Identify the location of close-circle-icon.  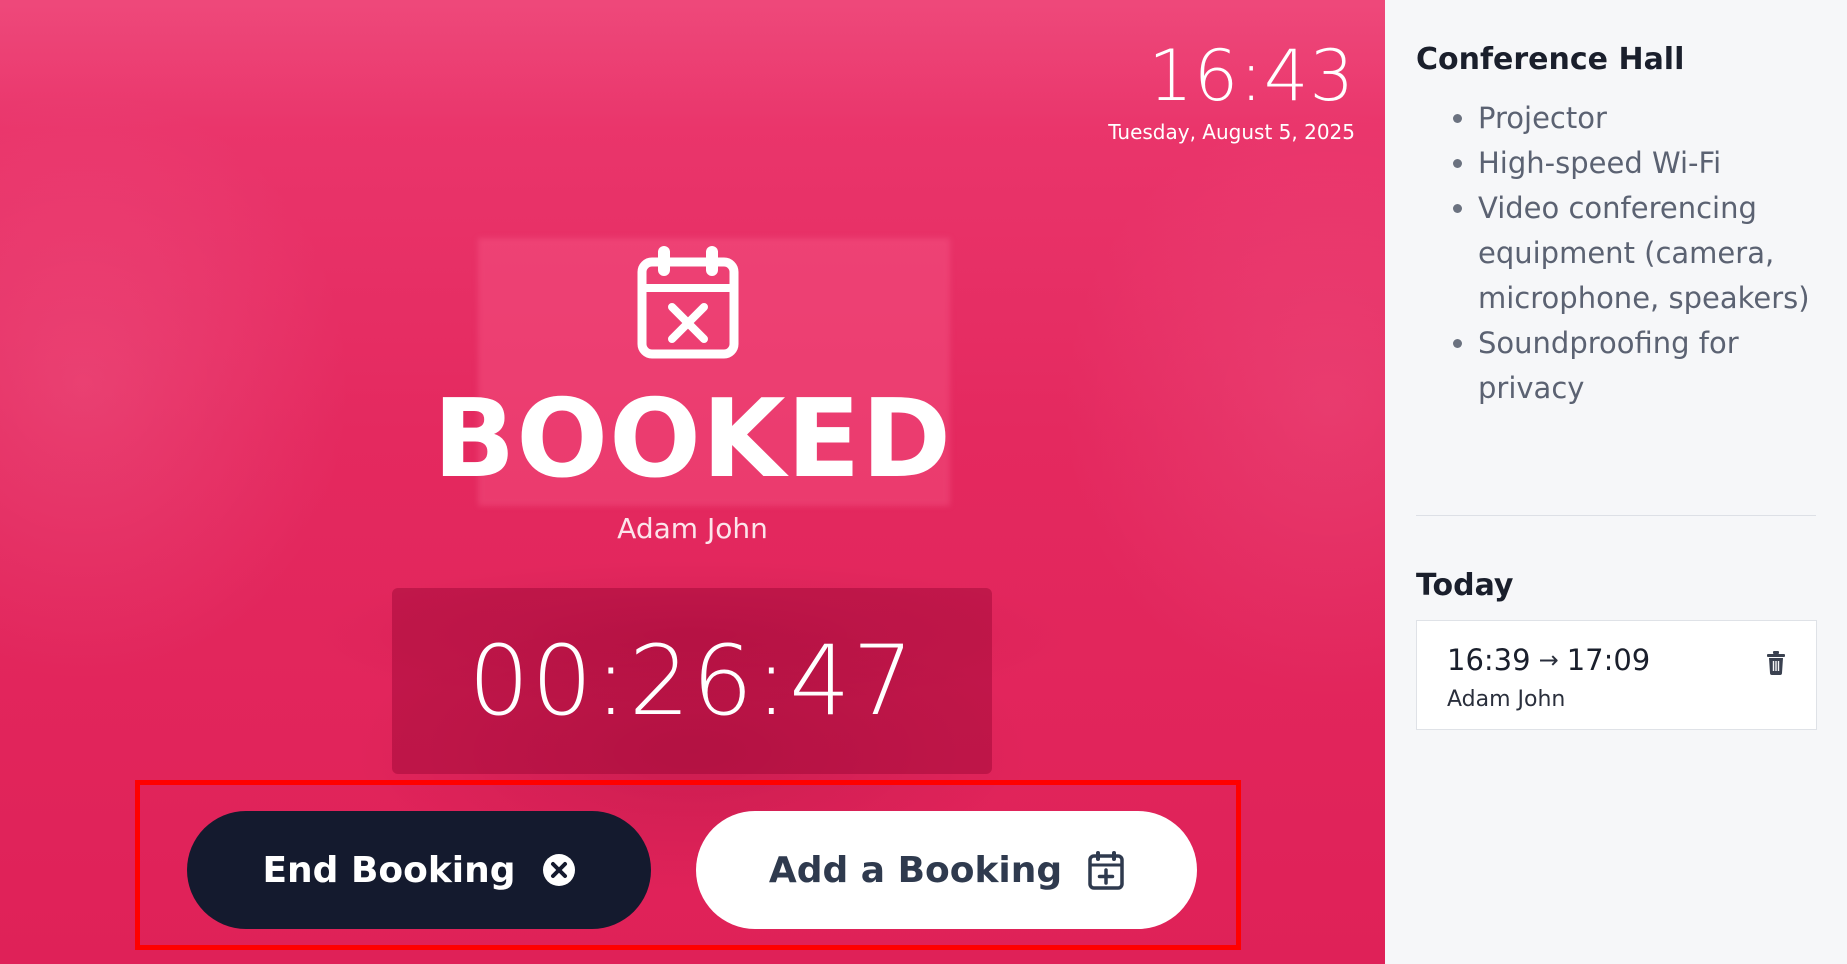
(558, 870).